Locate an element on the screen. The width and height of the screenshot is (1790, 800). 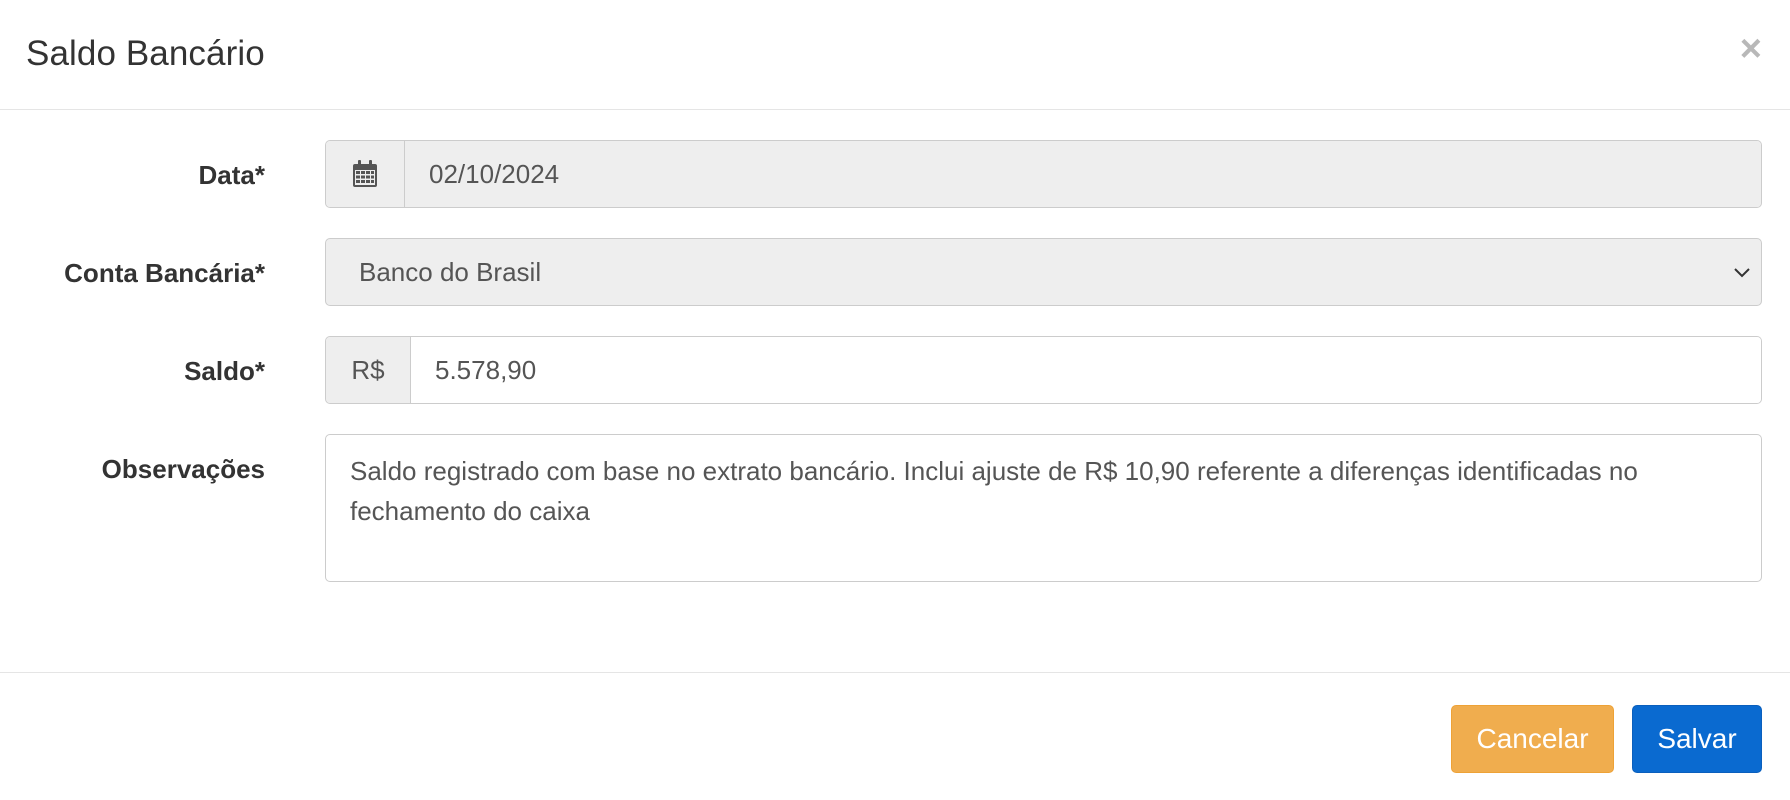
close-icon: × is located at coordinates (1751, 49).